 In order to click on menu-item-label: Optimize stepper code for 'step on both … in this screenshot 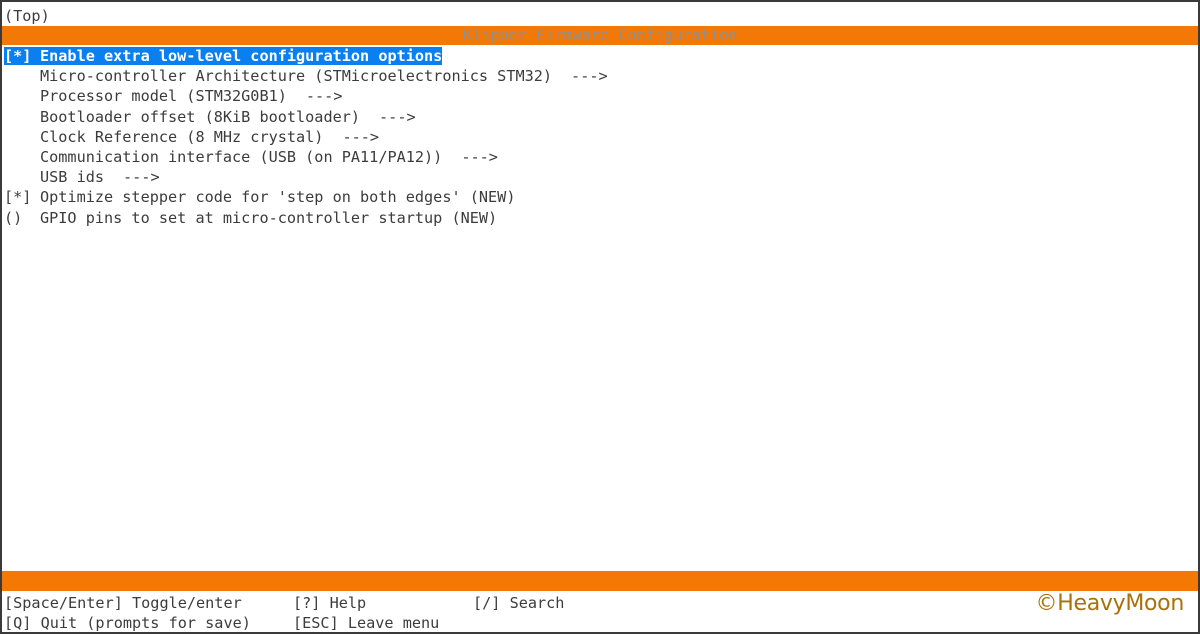, I will do `click(278, 197)`.